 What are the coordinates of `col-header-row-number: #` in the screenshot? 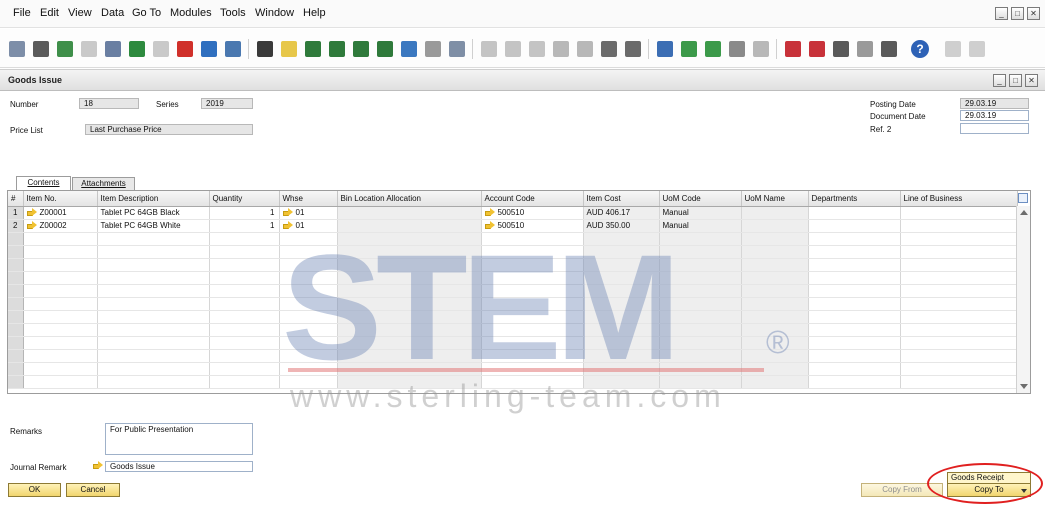 It's located at (16, 199).